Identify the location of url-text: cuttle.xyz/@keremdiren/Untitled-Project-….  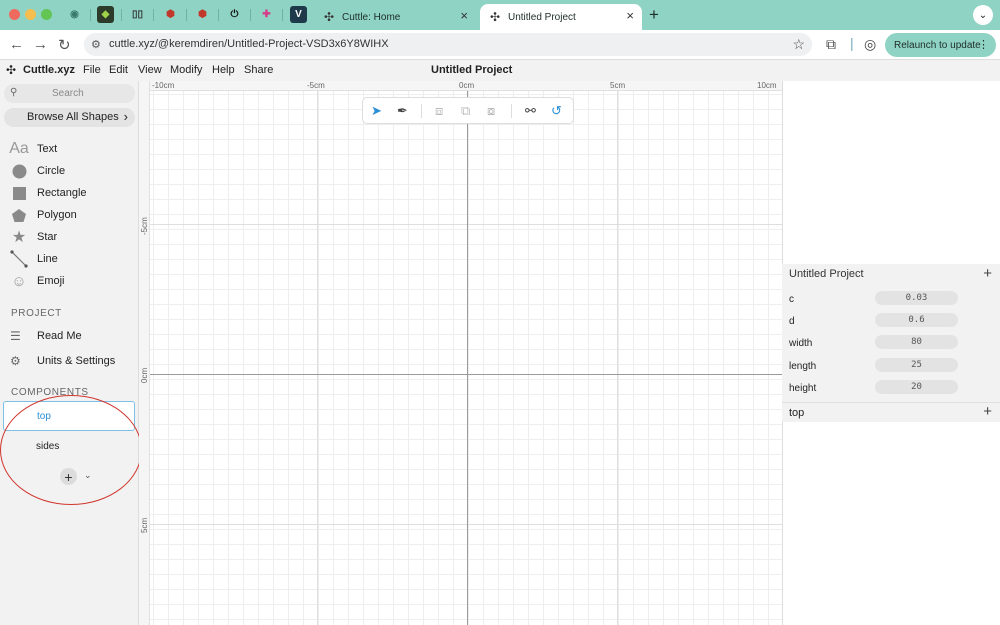
(249, 44).